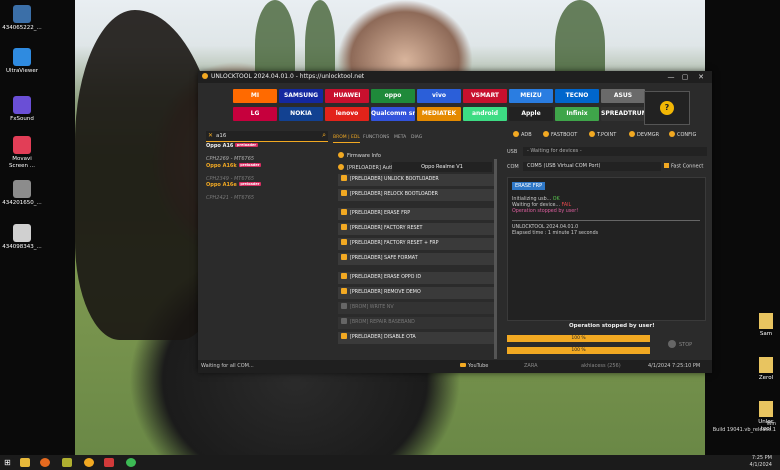  Describe the element at coordinates (531, 366) in the screenshot. I see `user-zara: ZARA` at that location.